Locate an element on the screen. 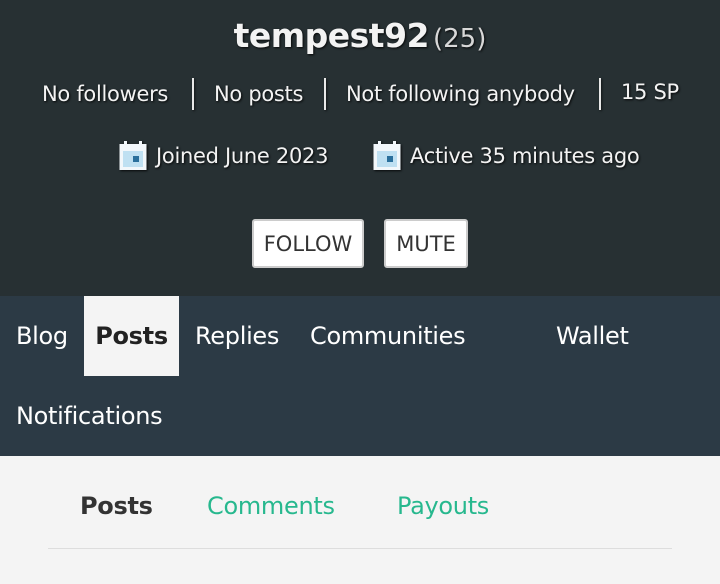 The image size is (720, 584). following-count: Not following anybody is located at coordinates (460, 94).